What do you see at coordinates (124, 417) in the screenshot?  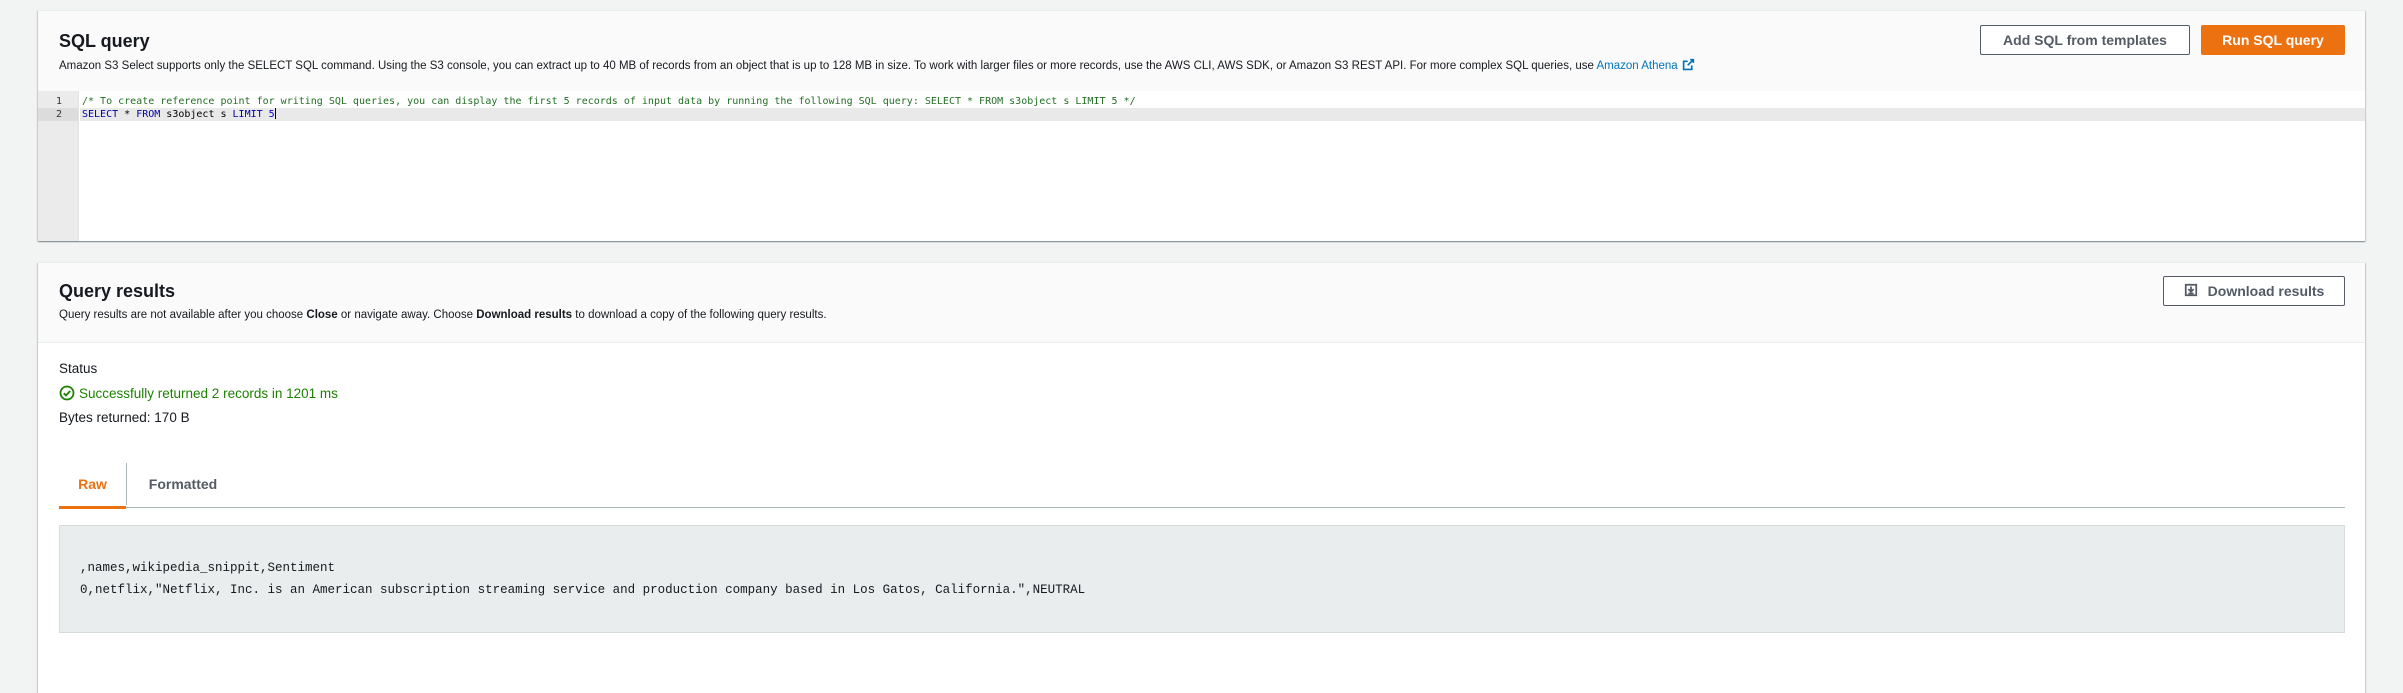 I see `bytes-returned: Bytes returned: 170 B` at bounding box center [124, 417].